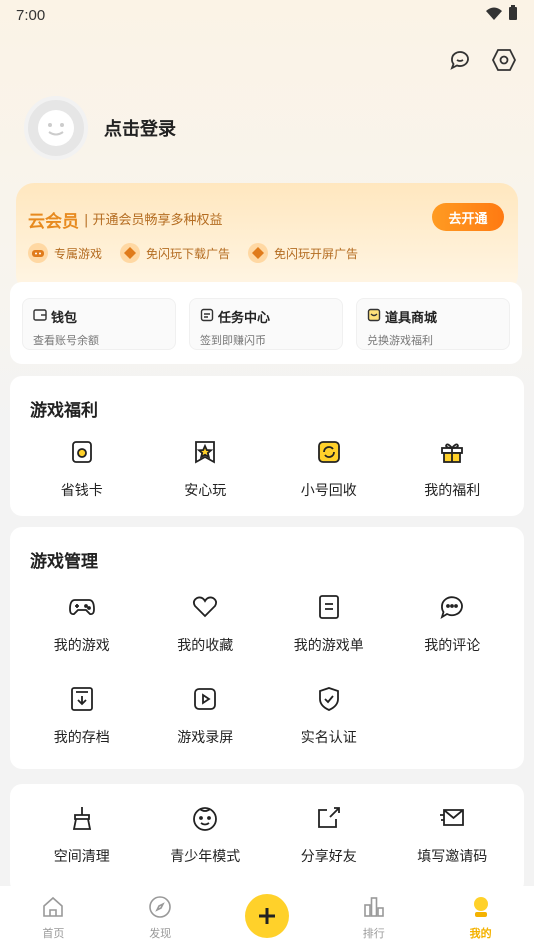  I want to click on tools-grid: 空间清理 青少年模式 分享好友 填写邀请码, so click(267, 835).